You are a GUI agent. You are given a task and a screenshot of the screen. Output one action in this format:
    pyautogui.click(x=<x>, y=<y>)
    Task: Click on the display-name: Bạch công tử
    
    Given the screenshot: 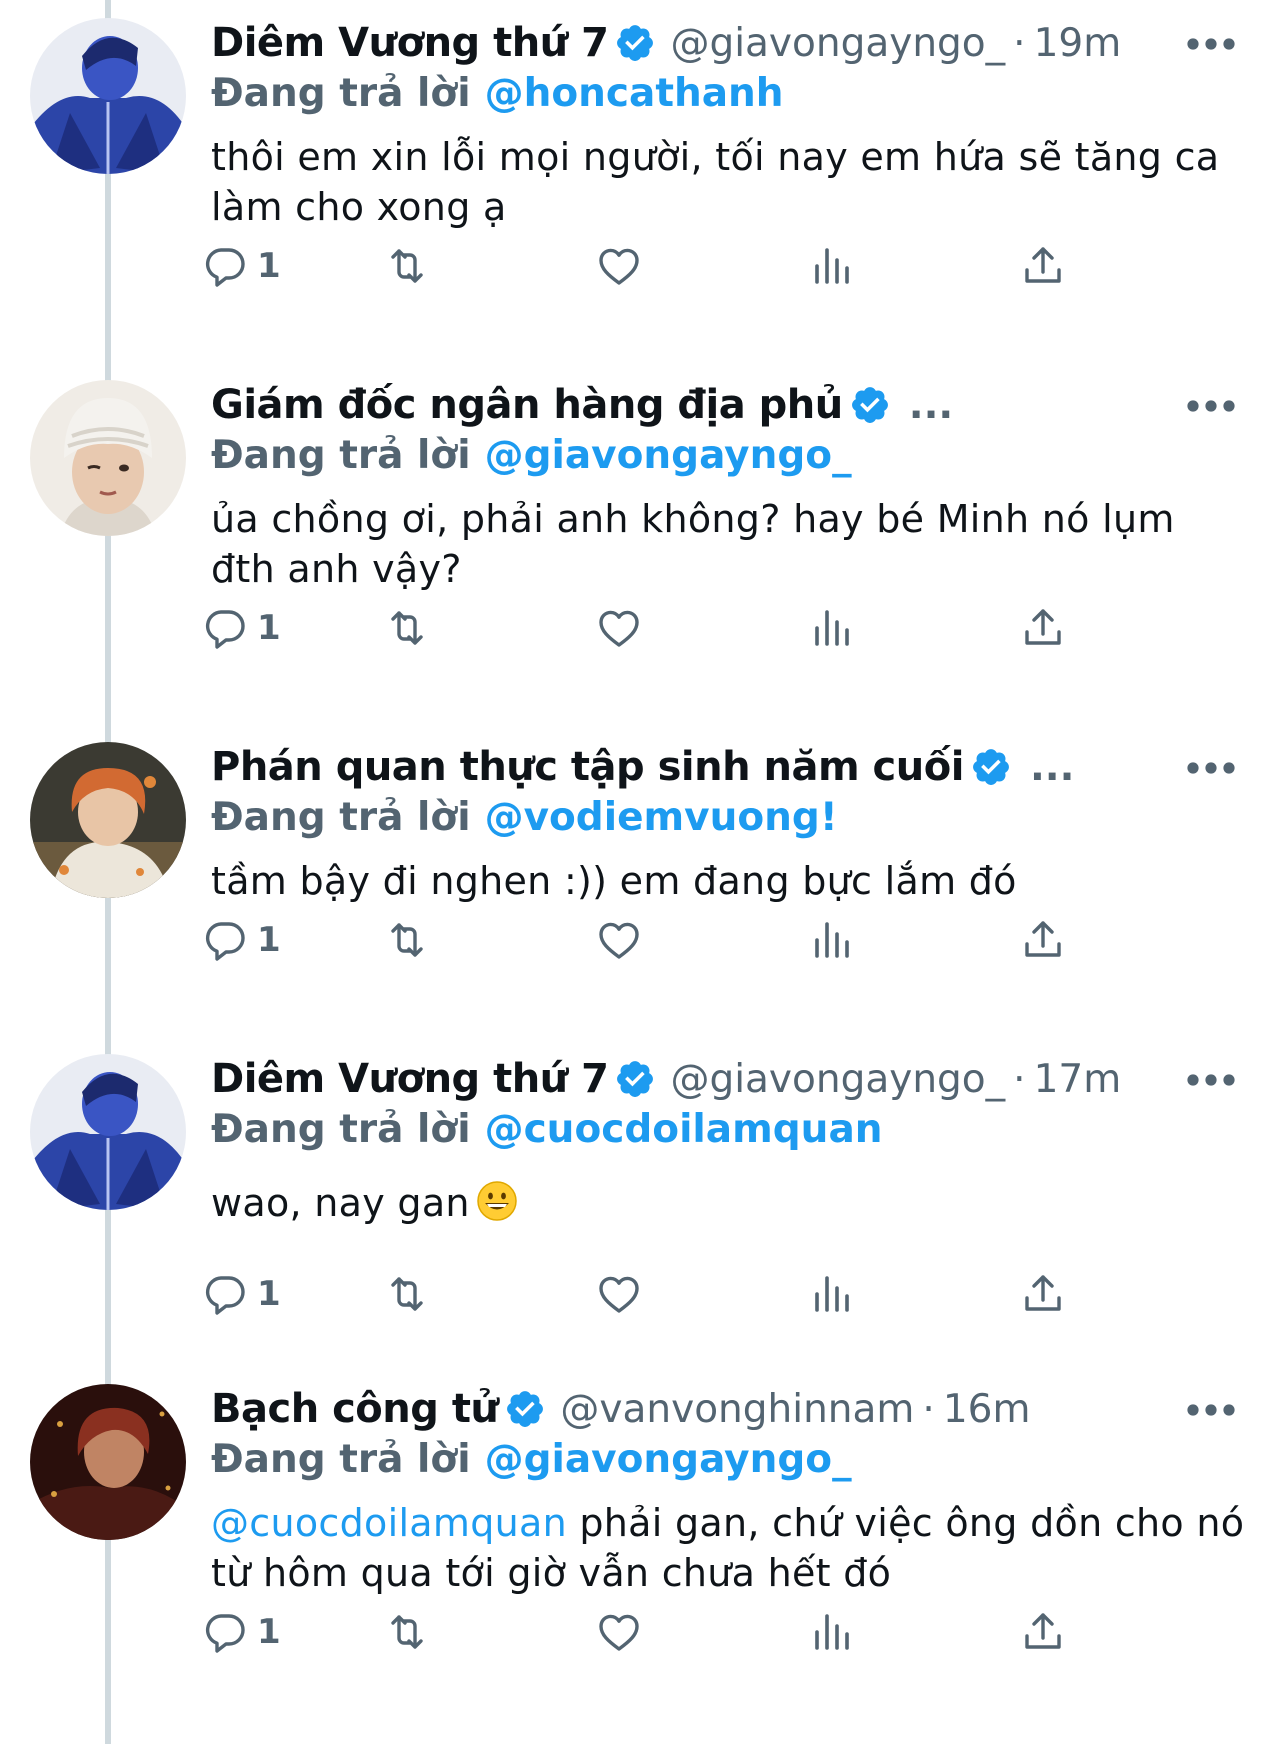 What is the action you would take?
    pyautogui.click(x=355, y=1409)
    